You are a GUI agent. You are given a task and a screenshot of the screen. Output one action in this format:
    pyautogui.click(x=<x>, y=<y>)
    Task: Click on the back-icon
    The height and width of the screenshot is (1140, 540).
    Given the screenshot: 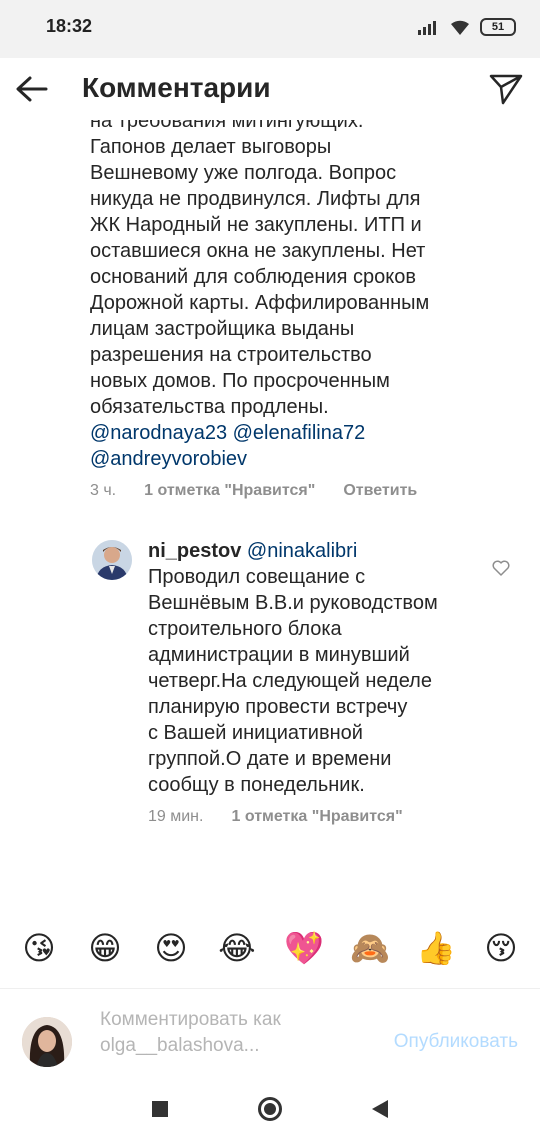 What is the action you would take?
    pyautogui.click(x=380, y=1109)
    